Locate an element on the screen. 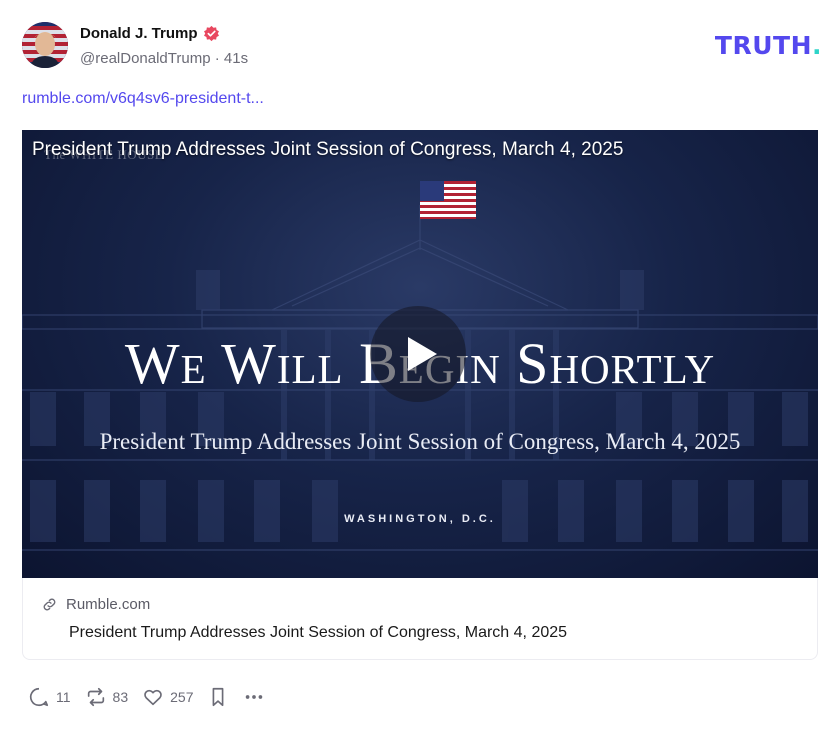 This screenshot has width=840, height=736. reply-button: 11 is located at coordinates (49, 697).